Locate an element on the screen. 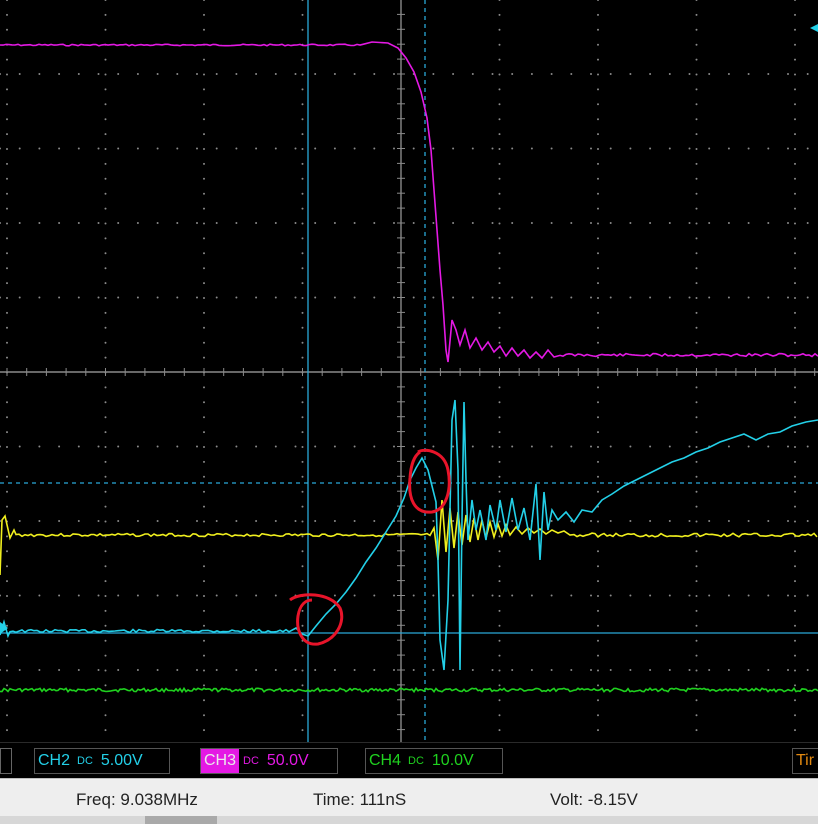 The height and width of the screenshot is (824, 818). ch2-label: CH2 is located at coordinates (54, 760).